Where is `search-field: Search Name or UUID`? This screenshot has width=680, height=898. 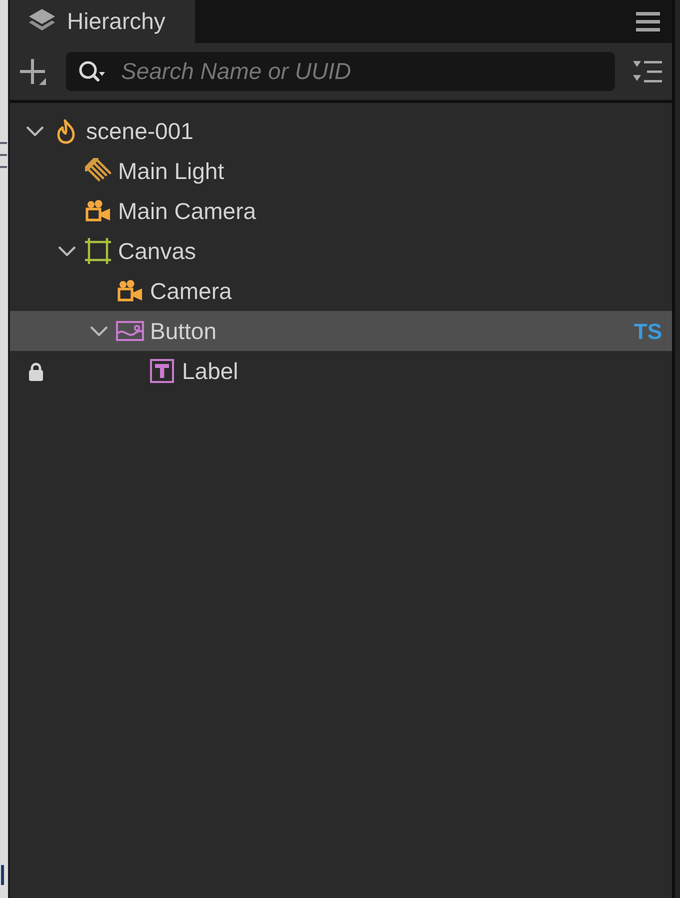 search-field: Search Name or UUID is located at coordinates (340, 71).